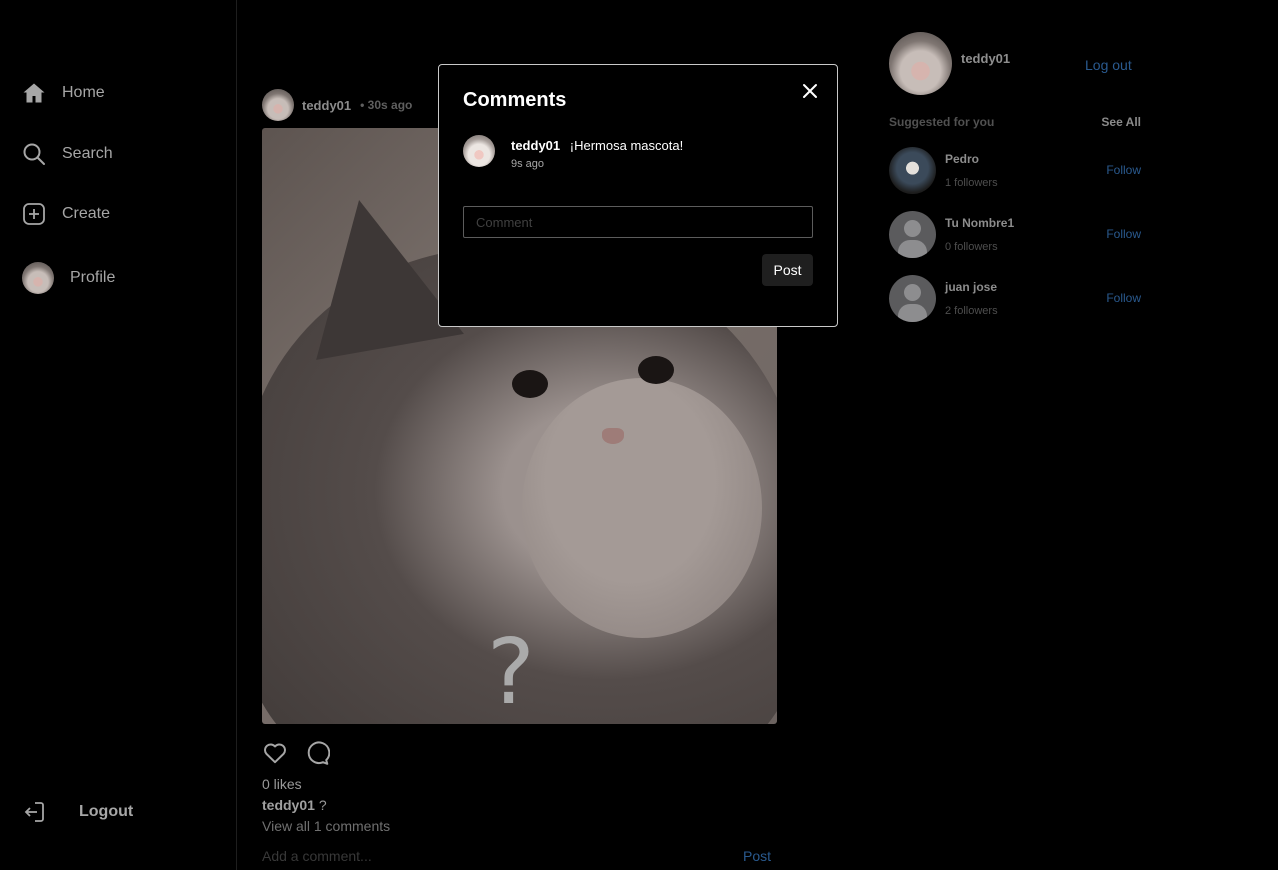 The image size is (1278, 870). I want to click on caption-text: ?, so click(322, 805).